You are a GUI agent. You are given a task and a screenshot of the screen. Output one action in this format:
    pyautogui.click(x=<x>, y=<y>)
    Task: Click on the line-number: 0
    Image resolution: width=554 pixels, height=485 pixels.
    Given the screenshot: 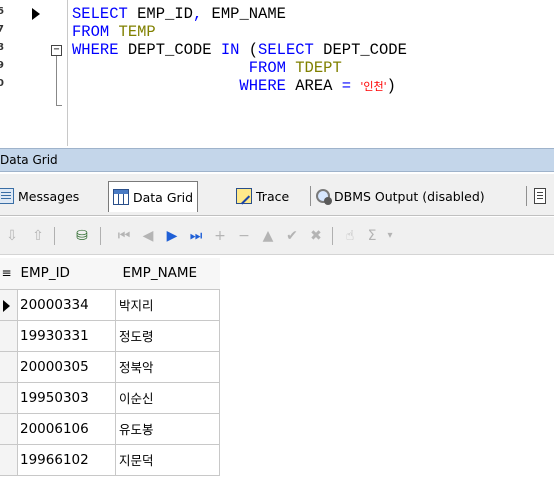 What is the action you would take?
    pyautogui.click(x=2, y=83)
    